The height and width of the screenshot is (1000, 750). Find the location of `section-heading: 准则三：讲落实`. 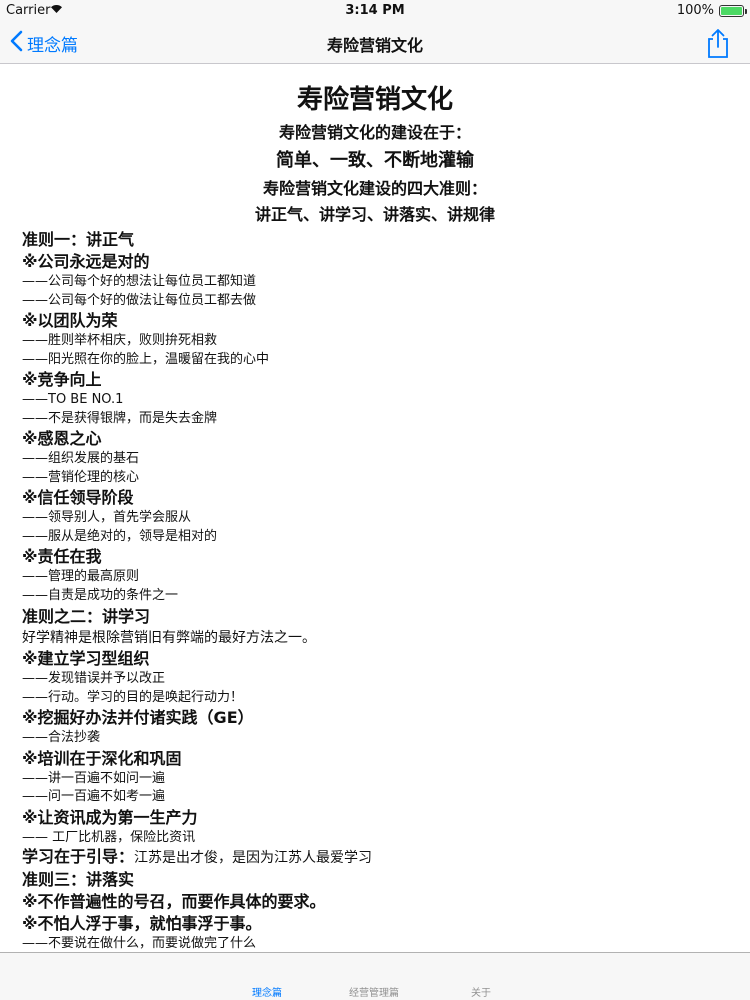

section-heading: 准则三：讲落实 is located at coordinates (78, 879).